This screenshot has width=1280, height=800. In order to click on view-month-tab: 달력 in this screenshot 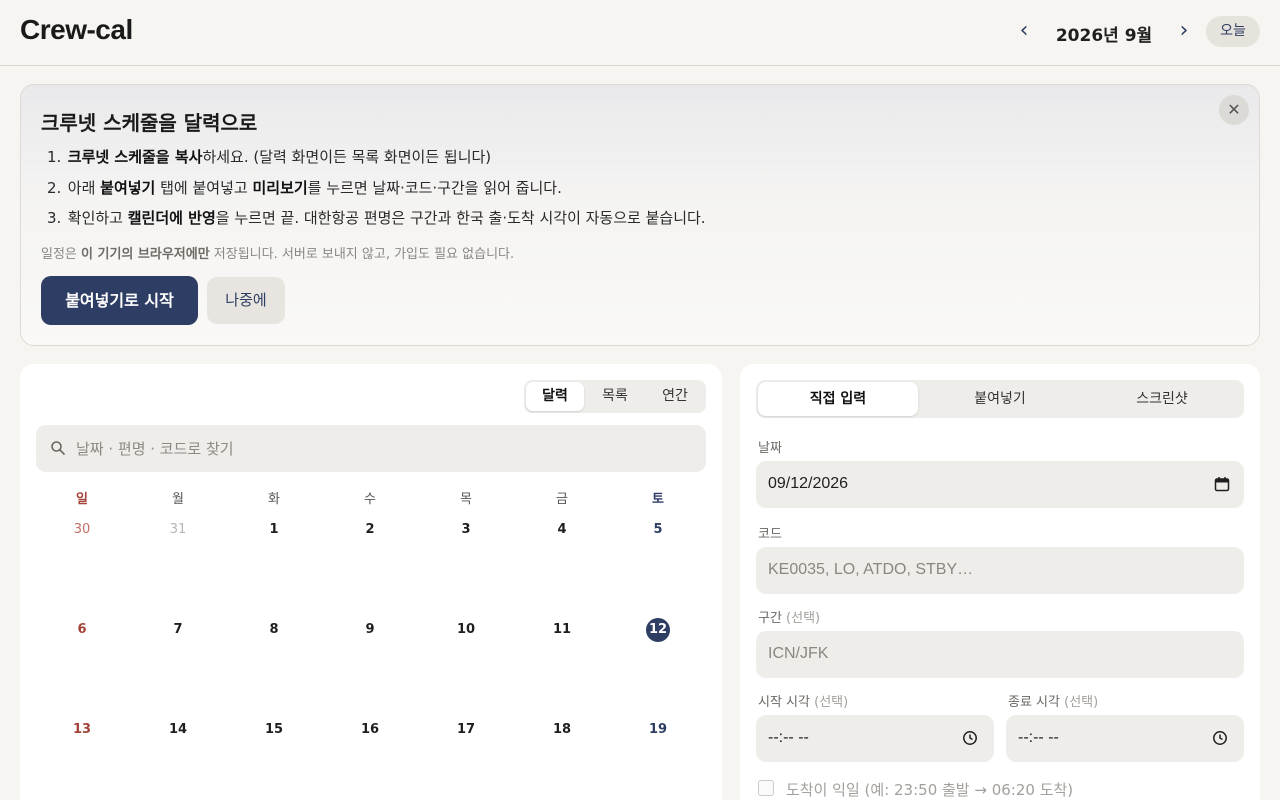, I will do `click(555, 396)`.